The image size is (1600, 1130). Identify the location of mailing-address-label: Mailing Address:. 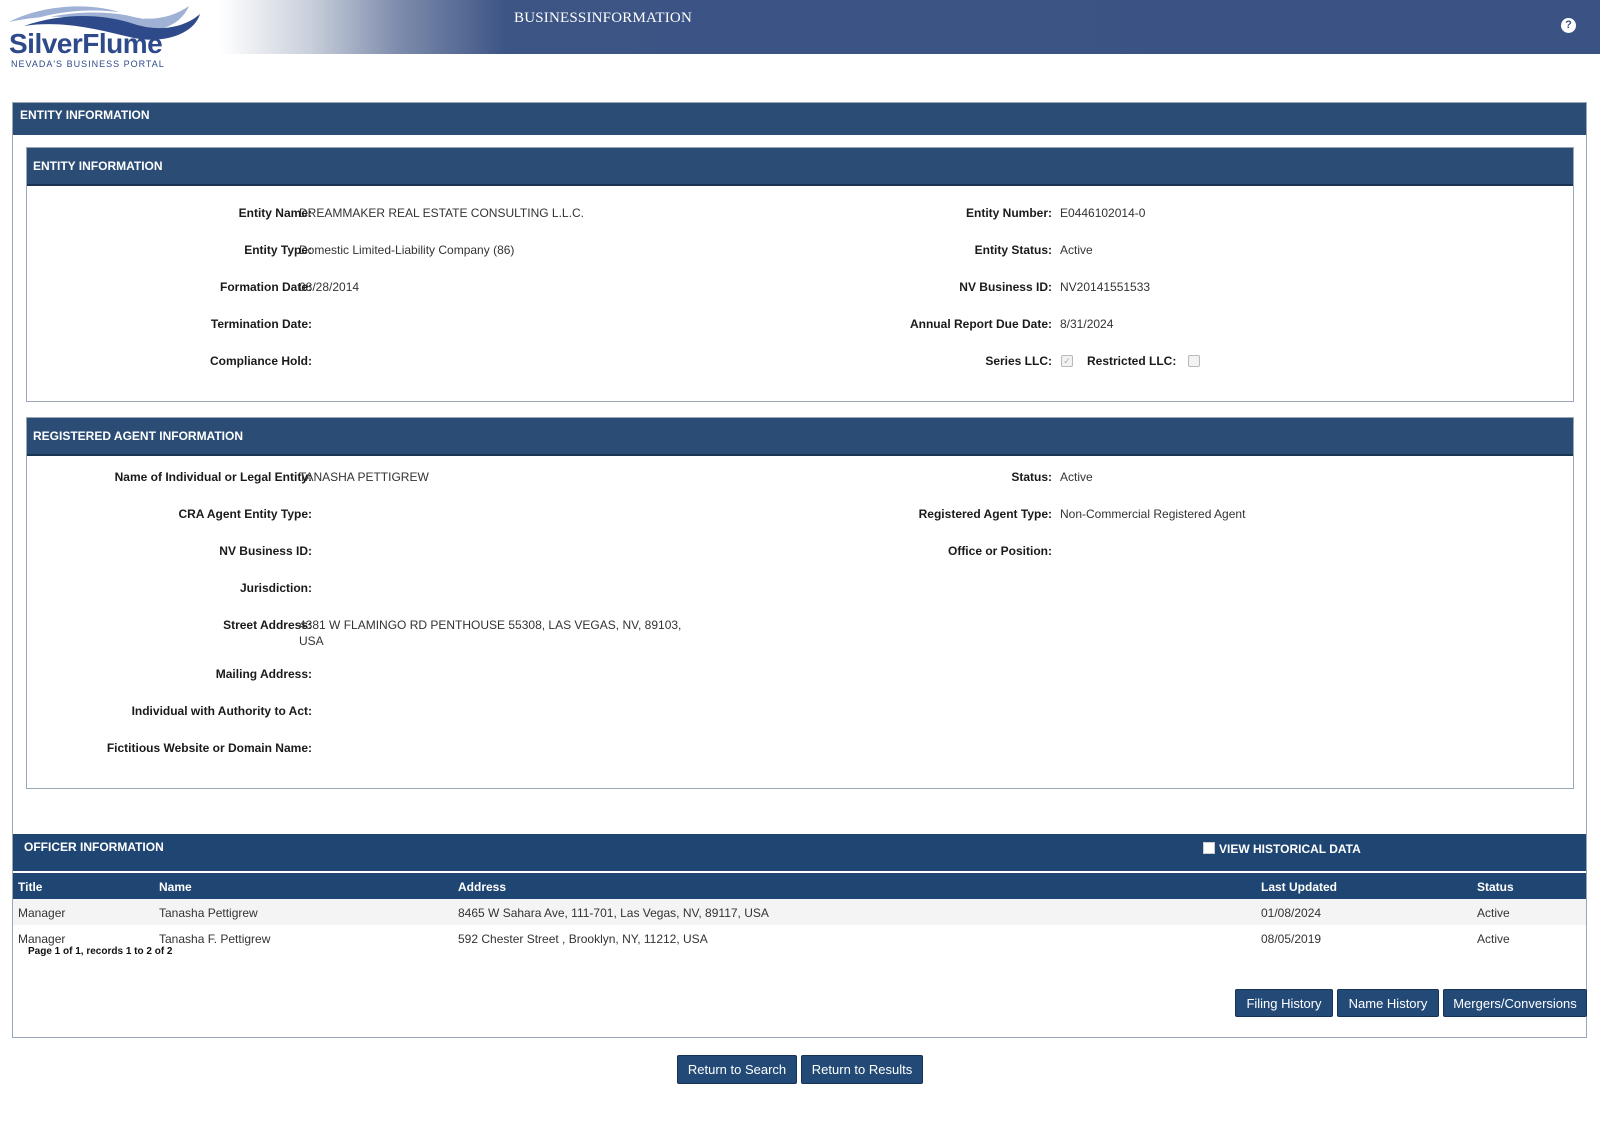
(263, 674).